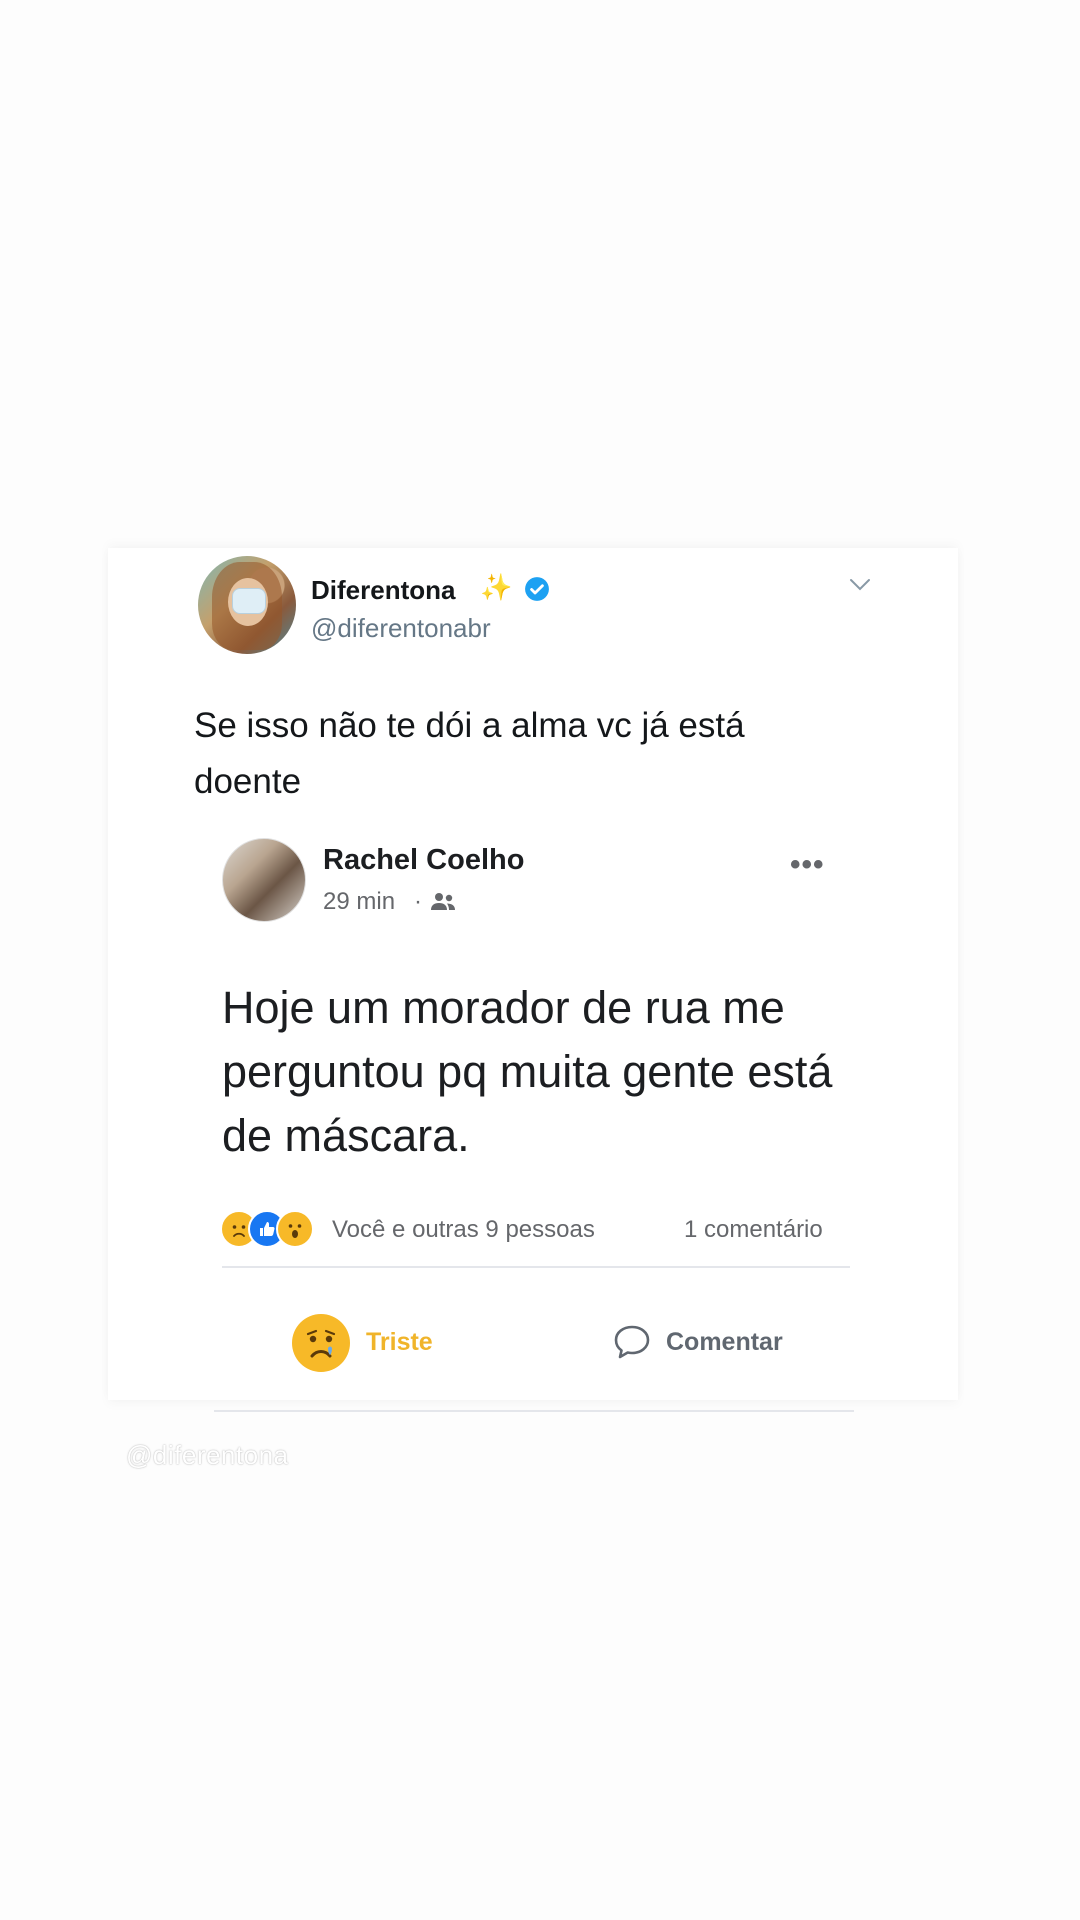 This screenshot has width=1080, height=1920. What do you see at coordinates (275, 1229) in the screenshot?
I see `reaction-summary-icons` at bounding box center [275, 1229].